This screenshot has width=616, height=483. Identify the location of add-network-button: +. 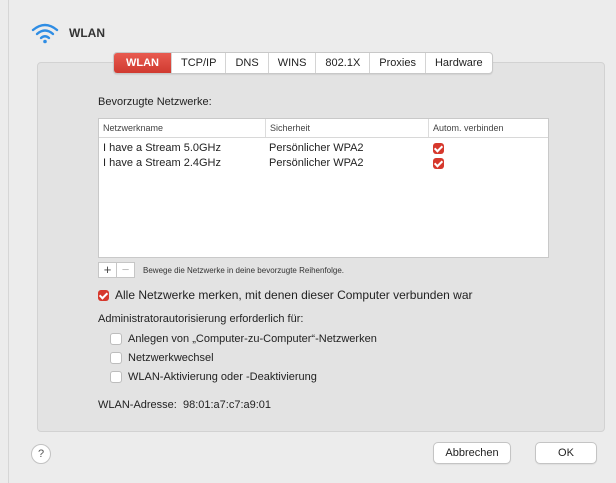
(107, 270).